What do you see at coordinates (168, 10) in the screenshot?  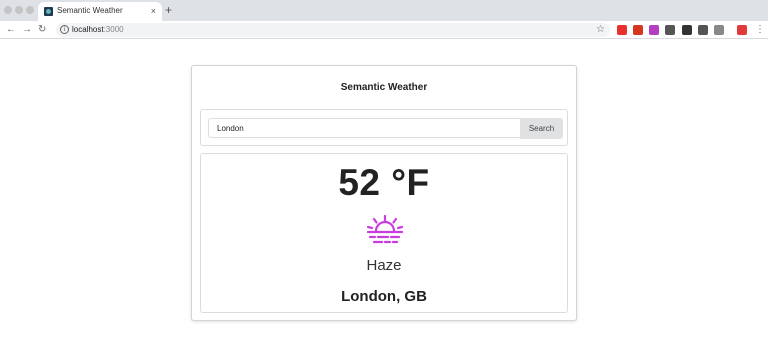 I see `new-tab-button: +` at bounding box center [168, 10].